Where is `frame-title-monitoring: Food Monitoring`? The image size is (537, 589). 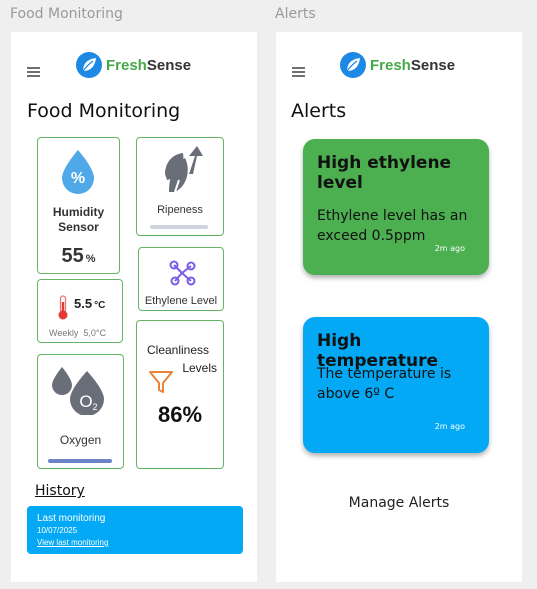 frame-title-monitoring: Food Monitoring is located at coordinates (66, 14).